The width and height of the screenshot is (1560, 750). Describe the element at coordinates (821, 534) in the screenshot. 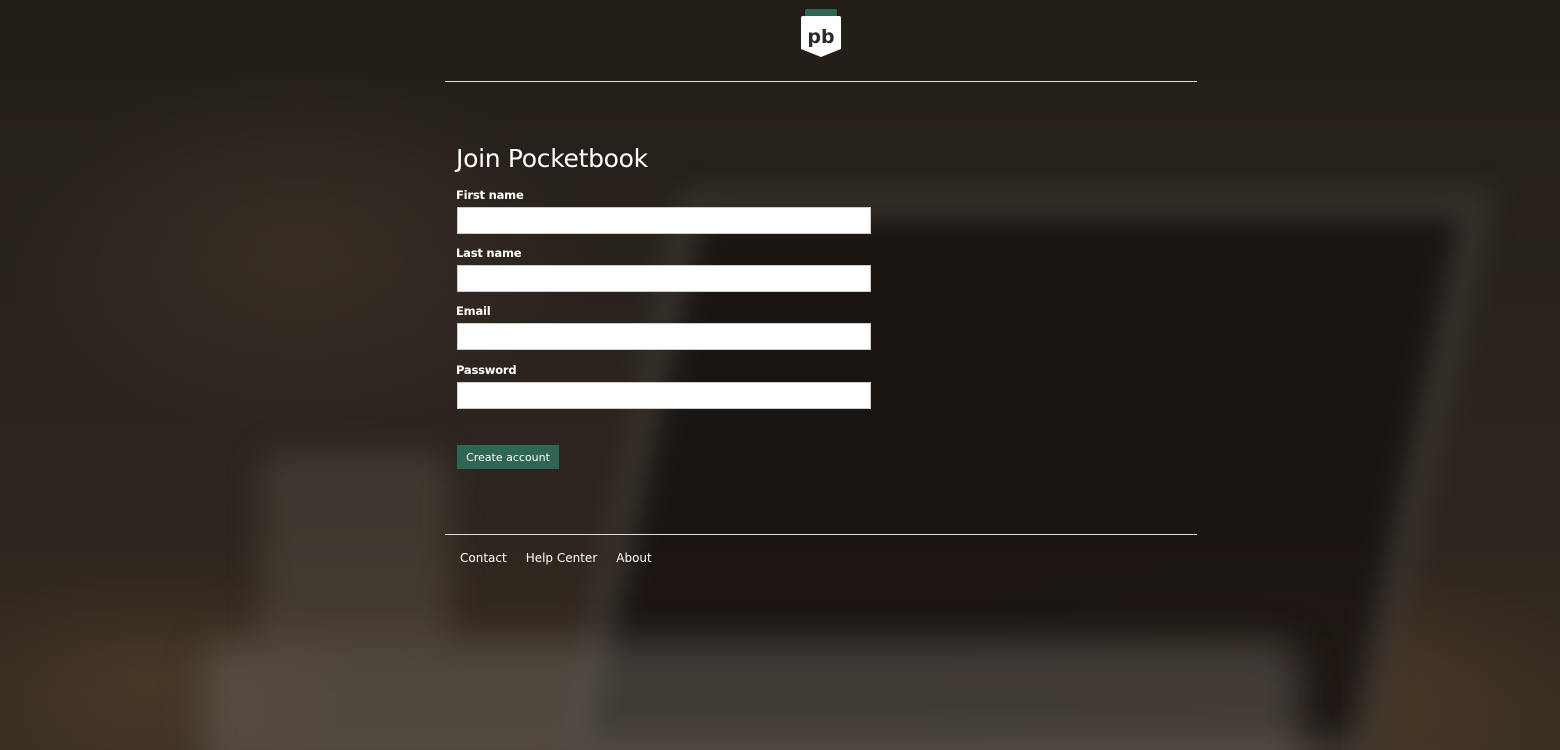

I see `footer-divider` at that location.